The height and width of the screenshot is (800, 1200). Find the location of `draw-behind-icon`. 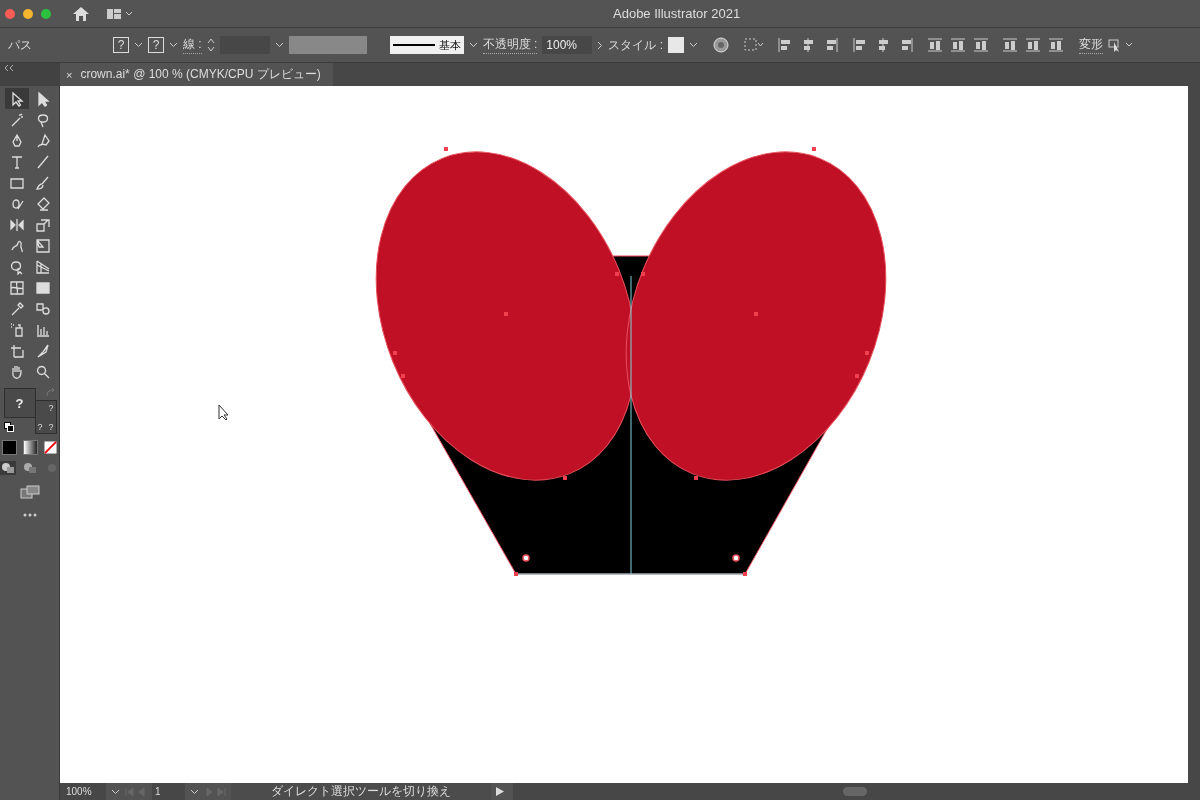

draw-behind-icon is located at coordinates (29, 468).